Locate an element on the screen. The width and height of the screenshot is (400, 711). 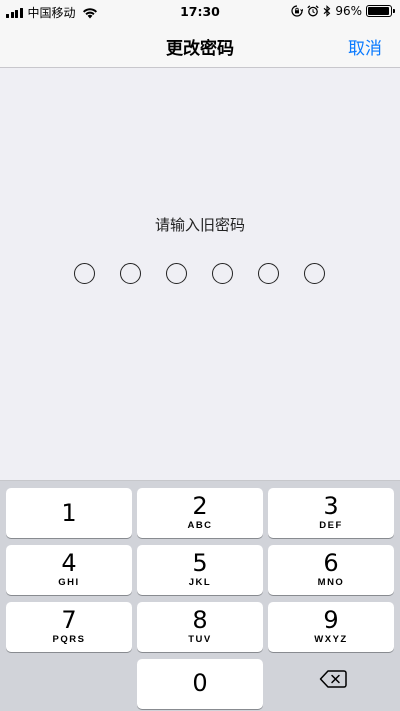
key-digit: 5 is located at coordinates (200, 563).